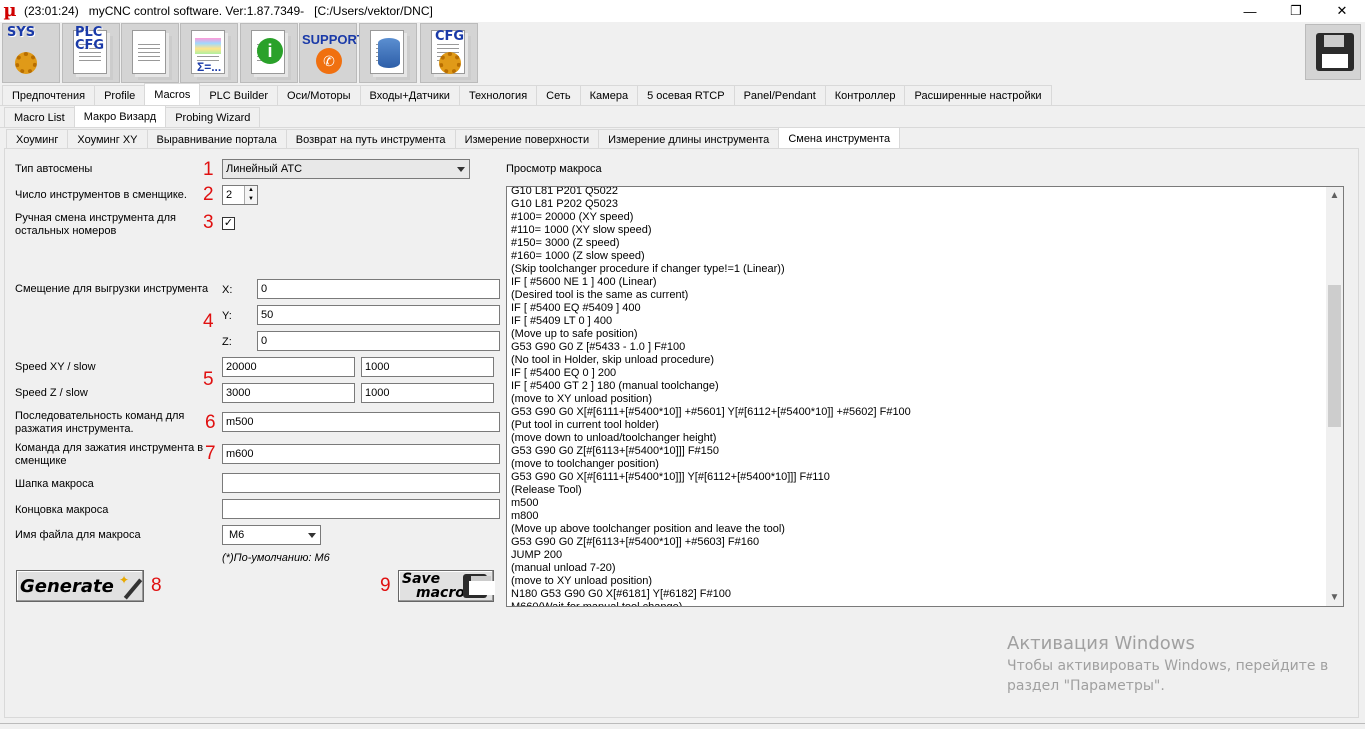 This screenshot has height=729, width=1365. What do you see at coordinates (537, 555) in the screenshot?
I see `macro-line: JUMP 200` at bounding box center [537, 555].